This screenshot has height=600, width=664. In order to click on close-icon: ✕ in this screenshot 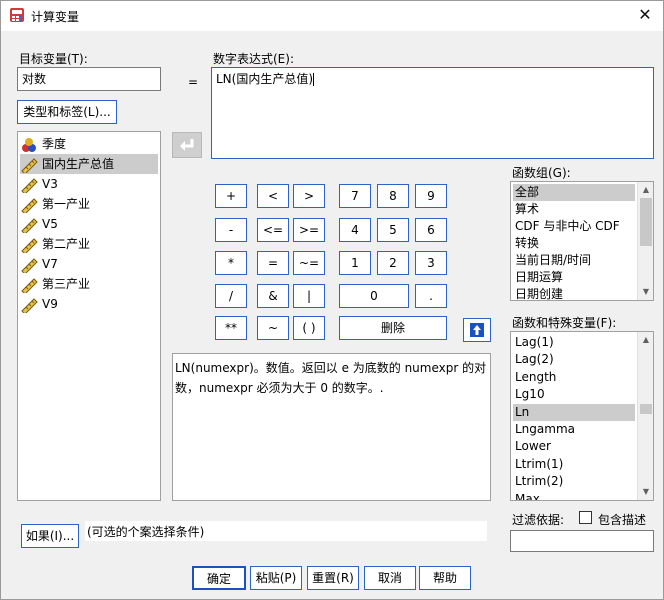, I will do `click(645, 15)`.